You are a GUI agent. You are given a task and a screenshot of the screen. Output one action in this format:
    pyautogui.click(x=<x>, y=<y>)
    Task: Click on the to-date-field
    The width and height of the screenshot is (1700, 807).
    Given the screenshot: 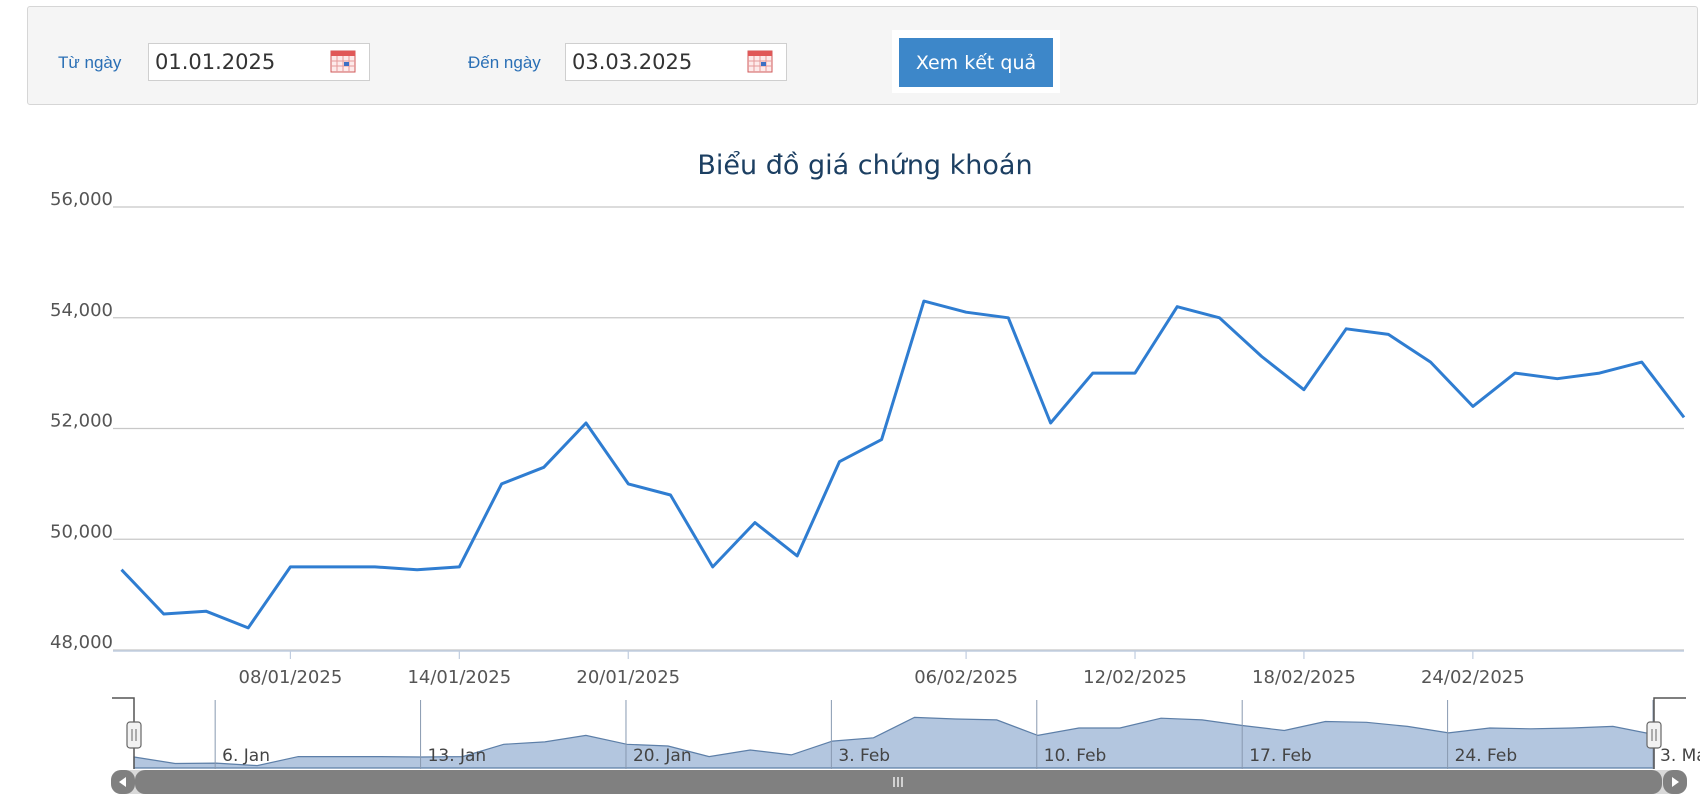 What is the action you would take?
    pyautogui.click(x=676, y=62)
    